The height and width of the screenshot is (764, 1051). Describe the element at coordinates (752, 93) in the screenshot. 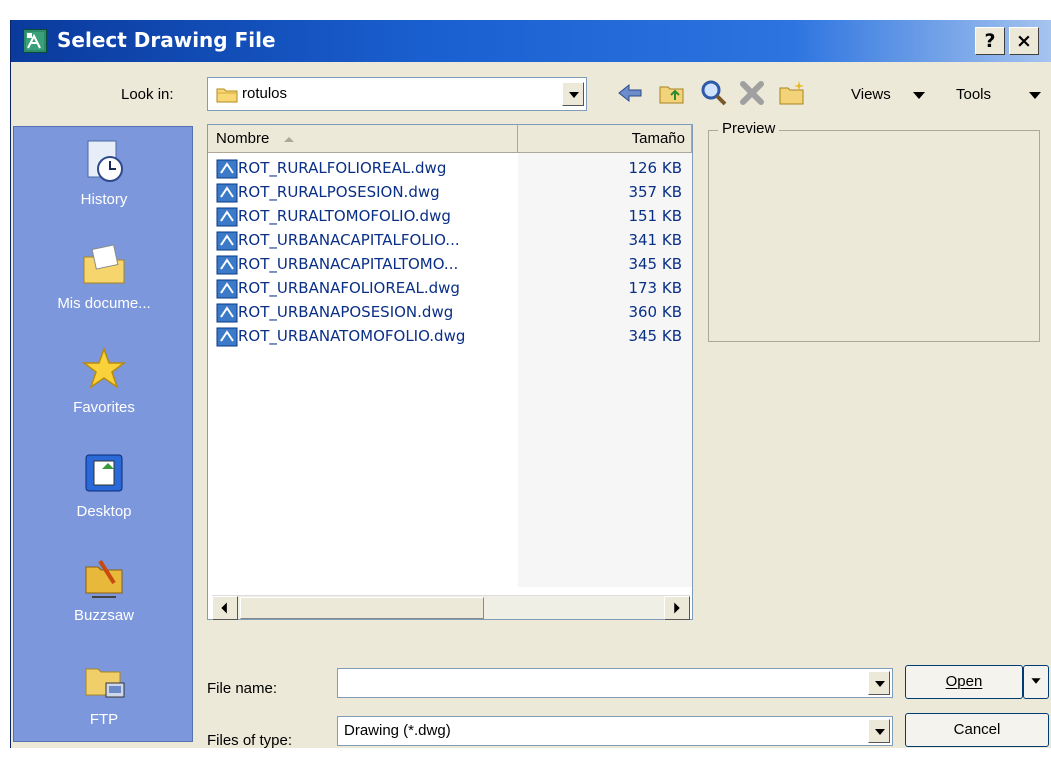

I see `delete-icon` at that location.